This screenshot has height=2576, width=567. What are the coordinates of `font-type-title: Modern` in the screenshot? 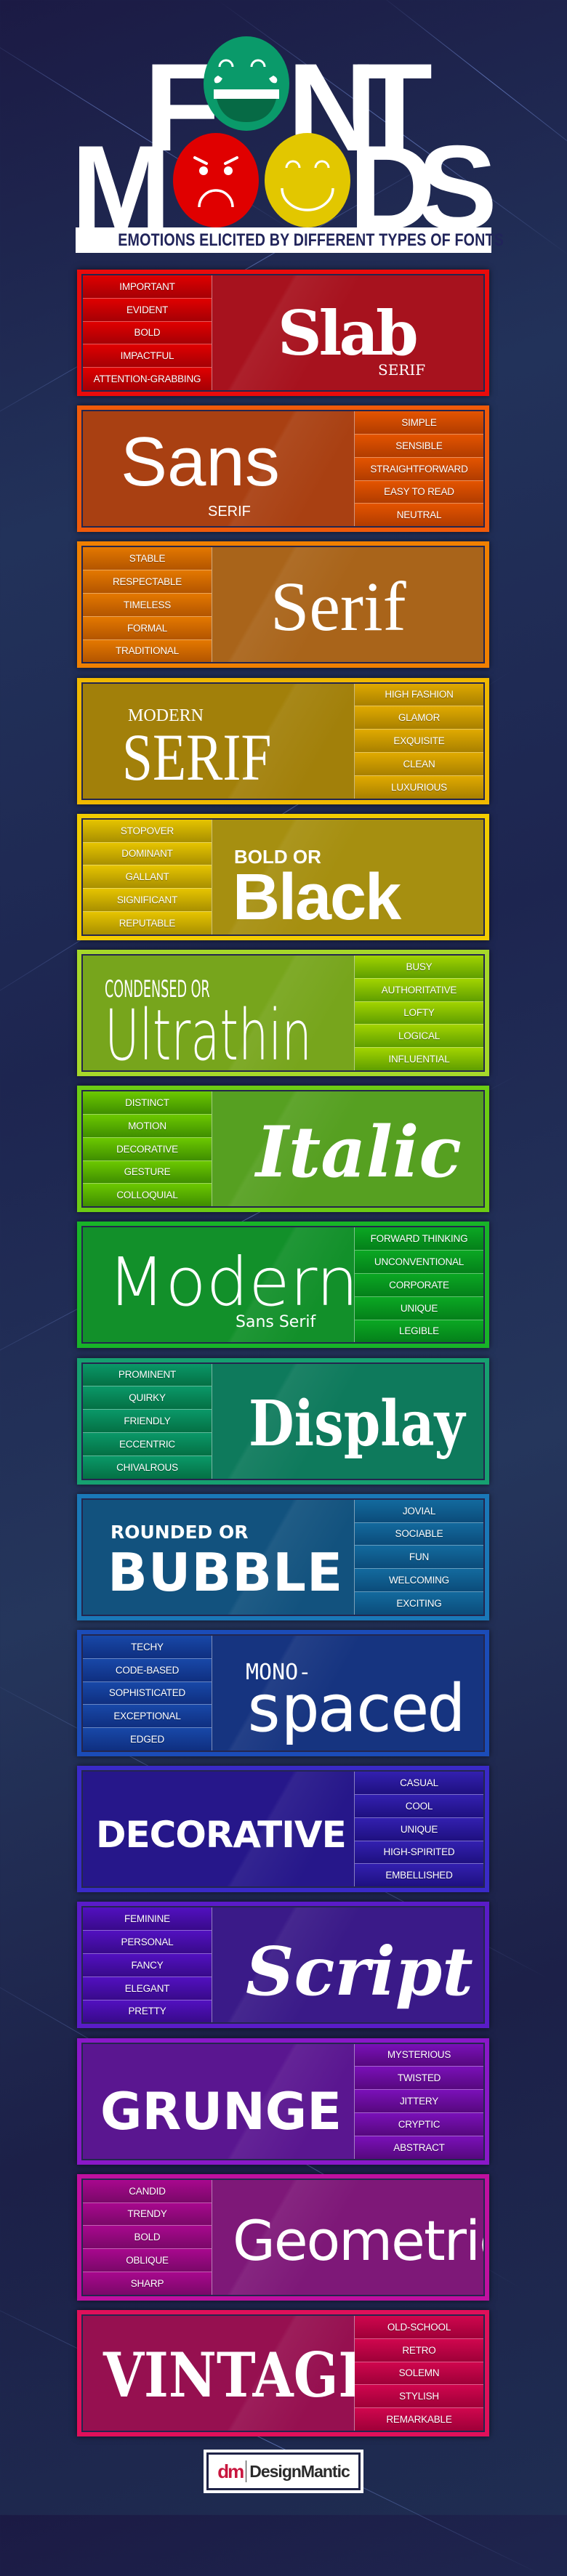 It's located at (233, 1283).